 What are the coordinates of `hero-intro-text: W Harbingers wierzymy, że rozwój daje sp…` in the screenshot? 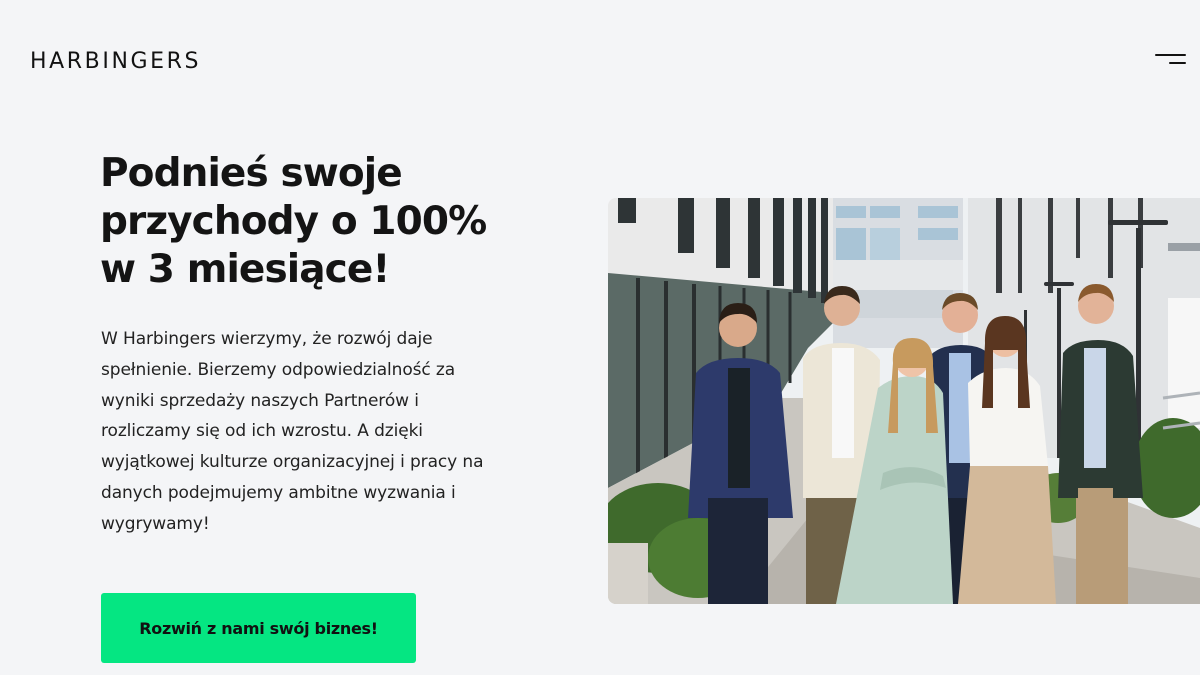 It's located at (316, 432).